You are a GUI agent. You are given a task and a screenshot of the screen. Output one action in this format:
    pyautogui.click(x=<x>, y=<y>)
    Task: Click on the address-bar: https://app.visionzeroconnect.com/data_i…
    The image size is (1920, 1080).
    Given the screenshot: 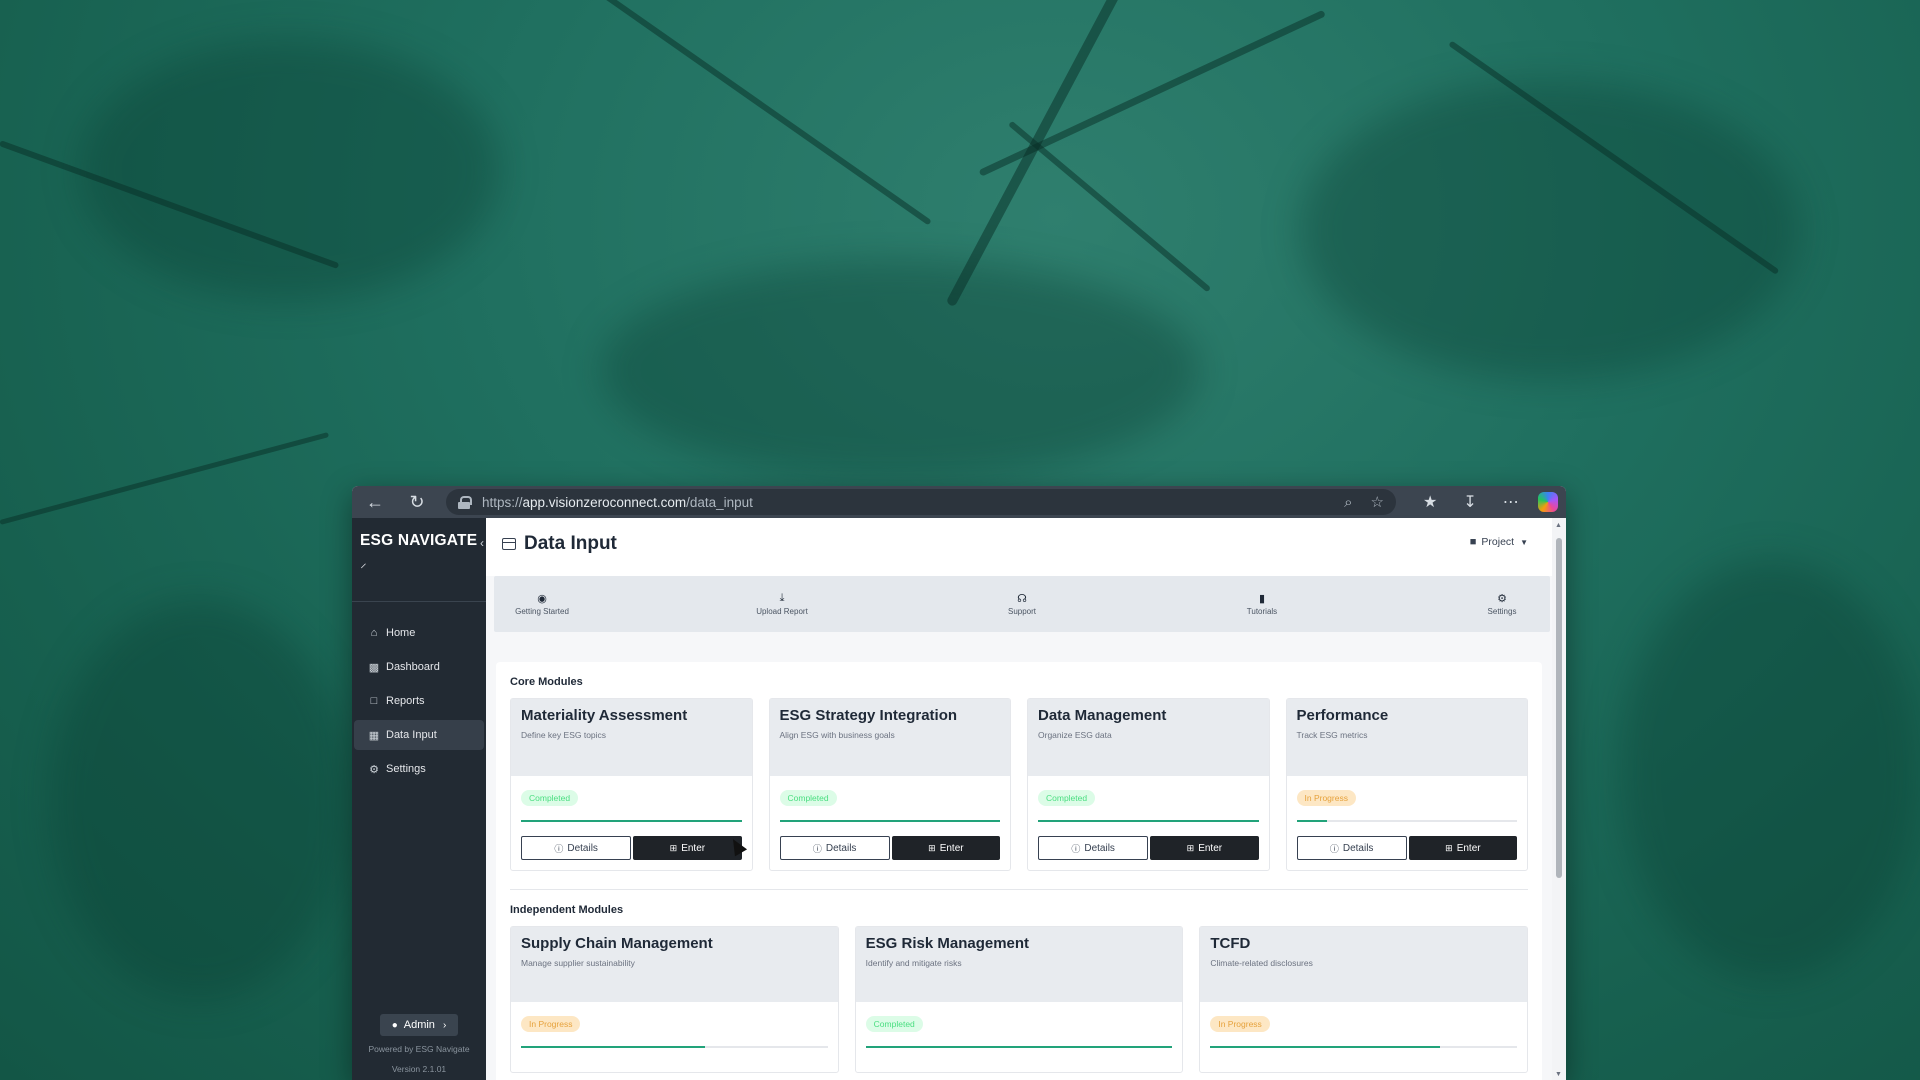 What is the action you would take?
    pyautogui.click(x=921, y=502)
    